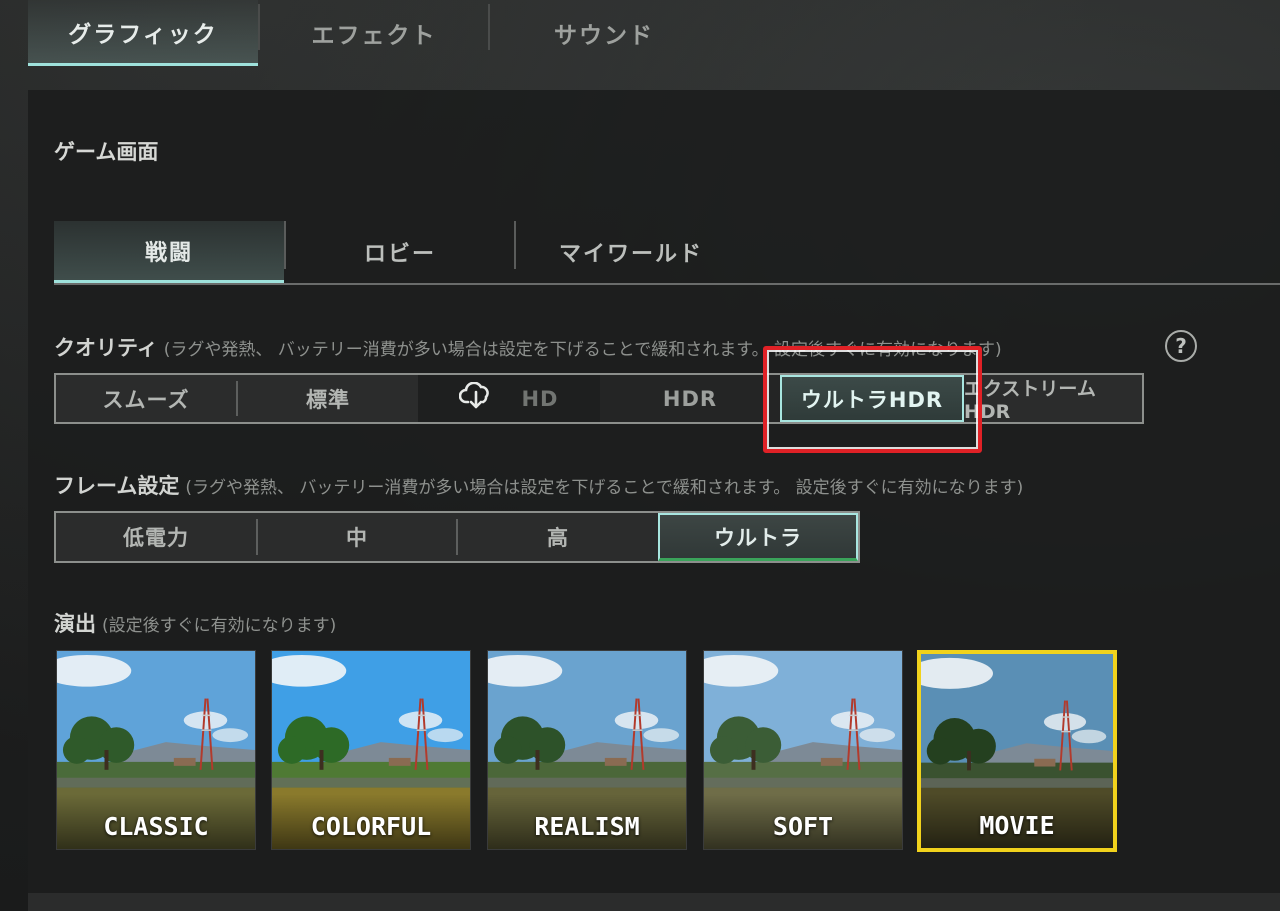  I want to click on style-label: 演出 (設定後すぐに有効になります), so click(195, 623).